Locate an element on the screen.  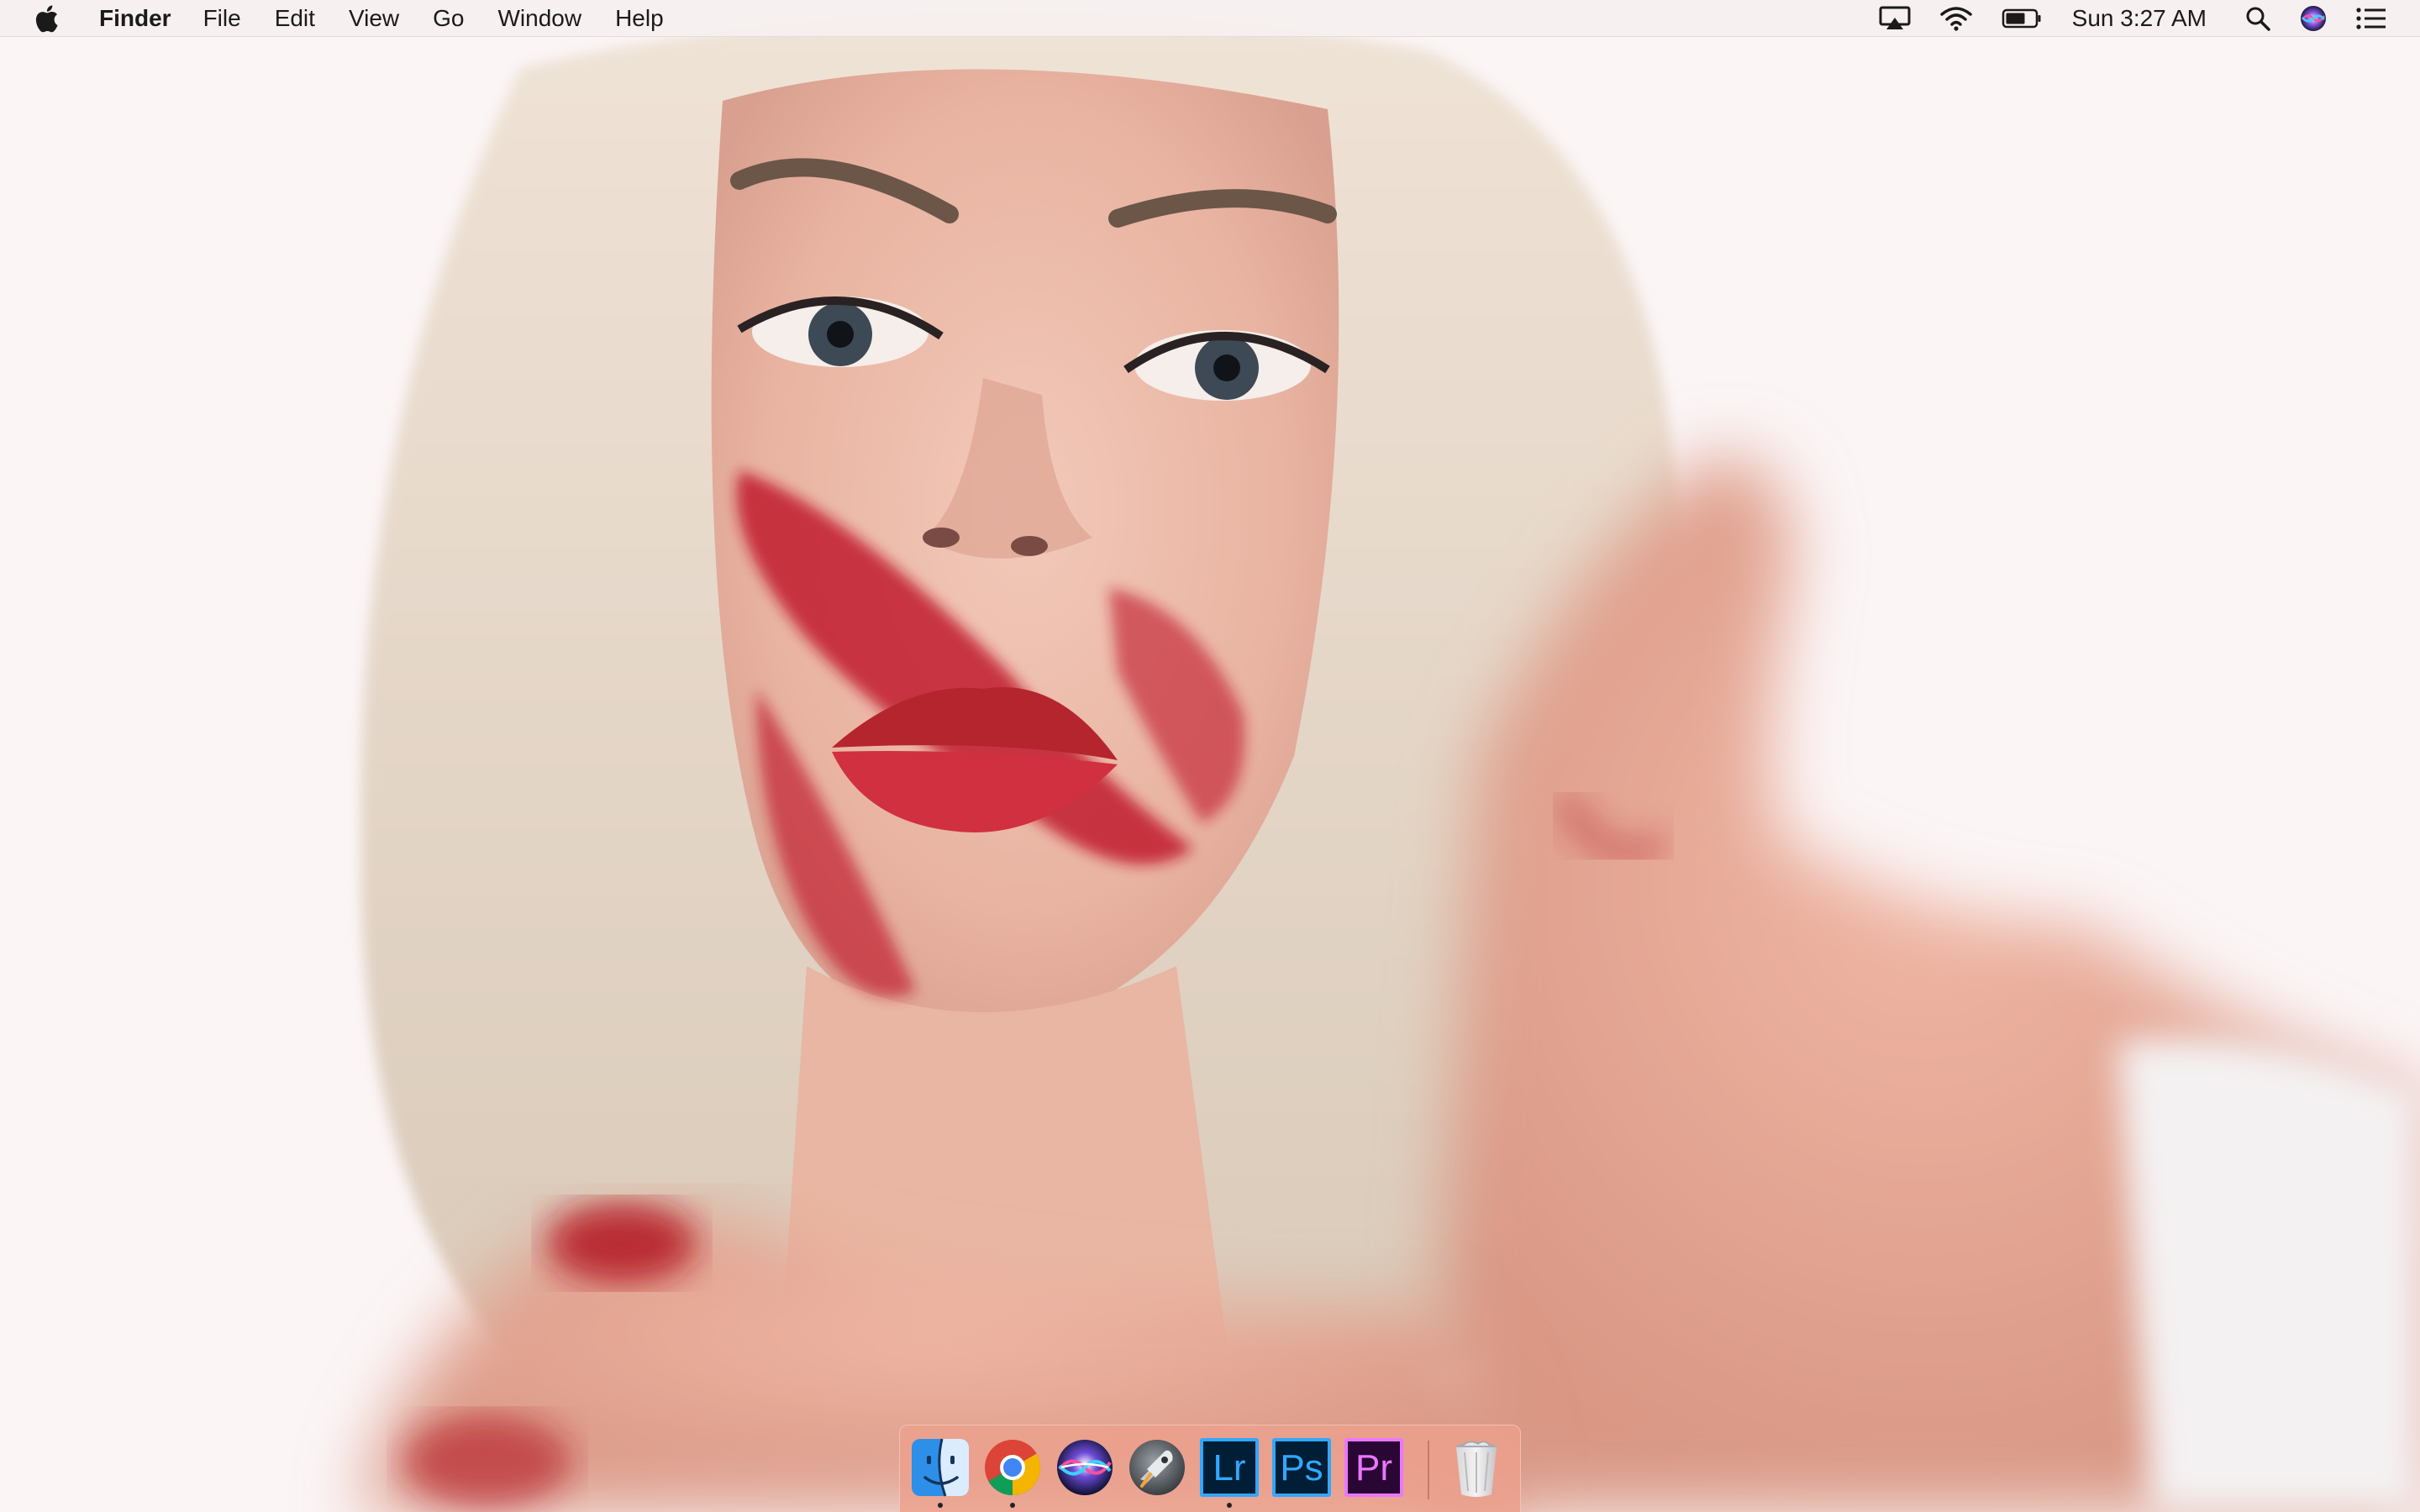
dock-launchpad is located at coordinates (1157, 1467).